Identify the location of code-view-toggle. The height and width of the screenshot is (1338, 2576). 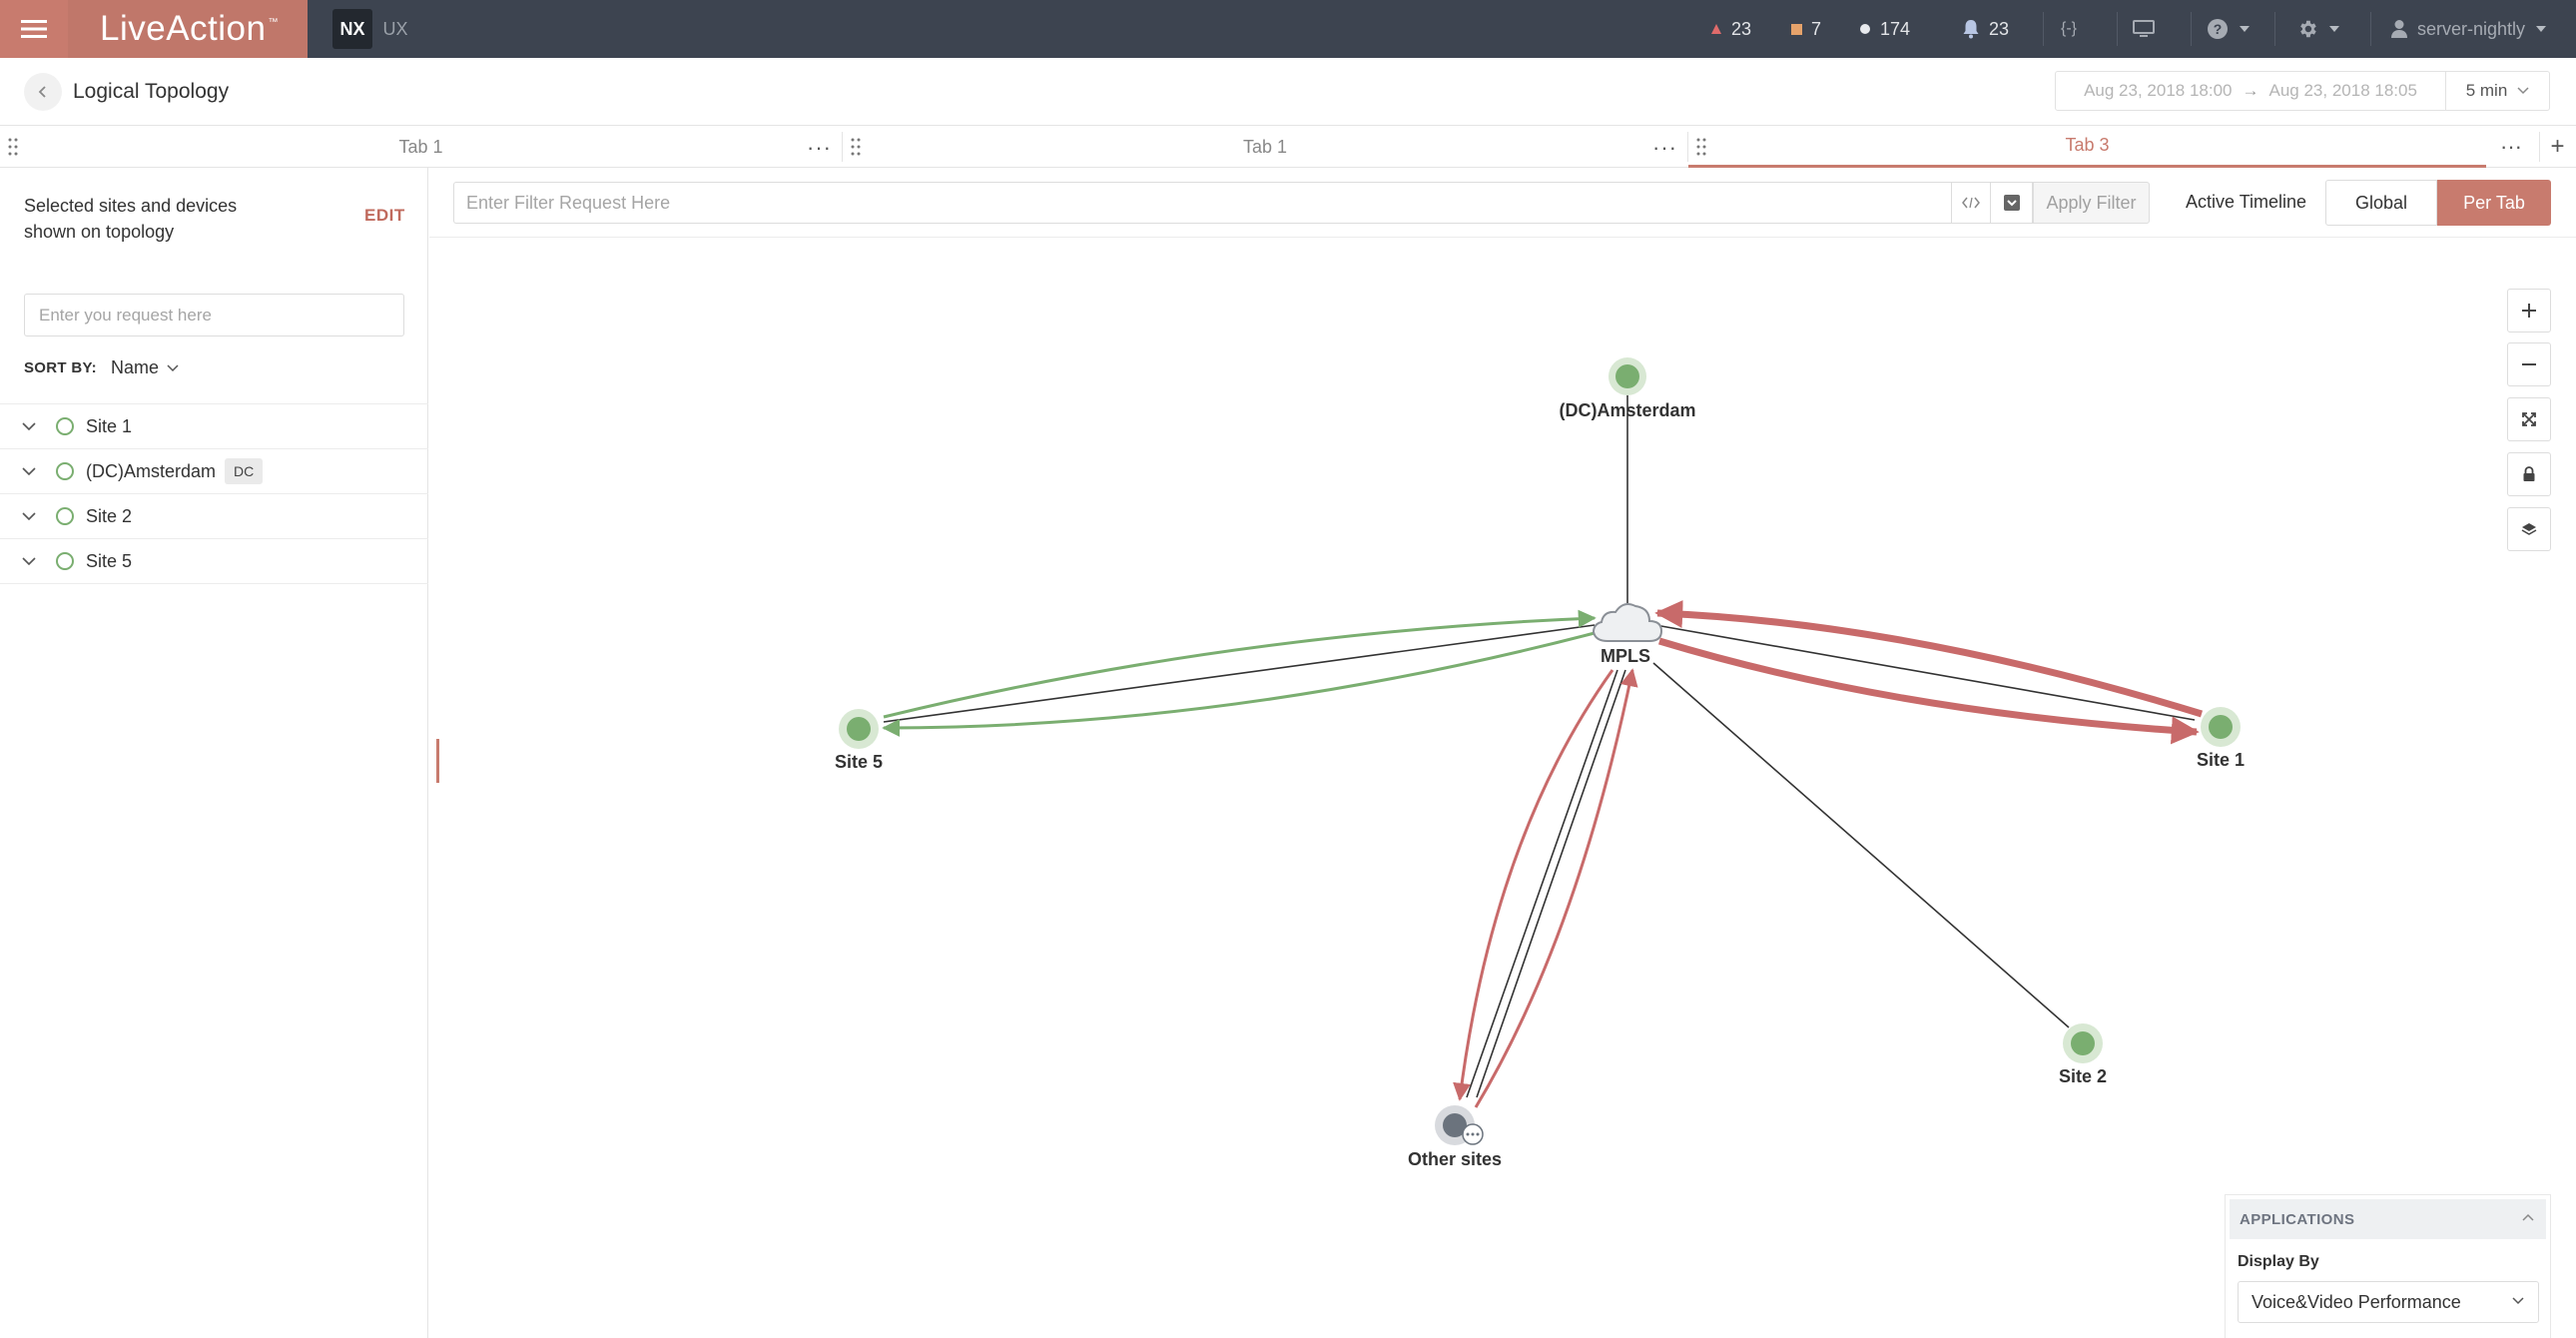
(1971, 203).